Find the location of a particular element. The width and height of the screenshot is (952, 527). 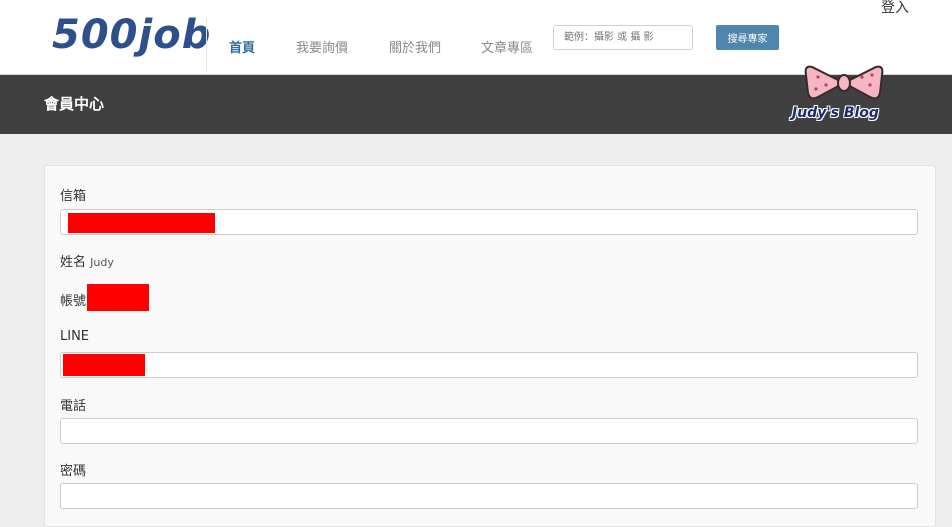

divider is located at coordinates (206, 45).